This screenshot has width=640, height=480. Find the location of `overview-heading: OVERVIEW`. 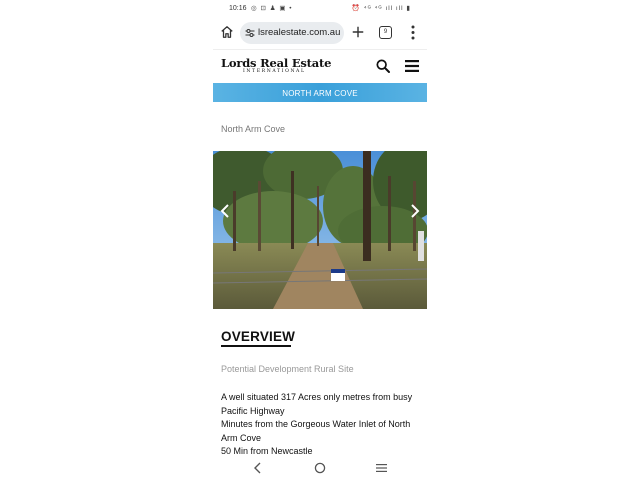

overview-heading: OVERVIEW is located at coordinates (258, 336).